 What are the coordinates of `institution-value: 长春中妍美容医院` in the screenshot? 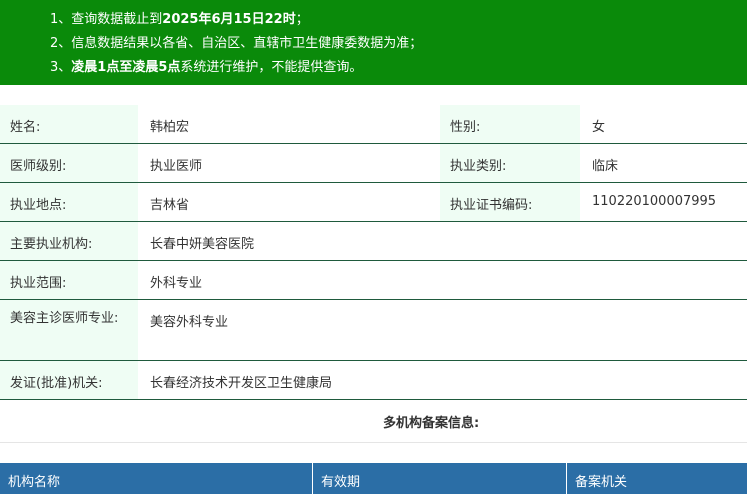 It's located at (202, 244).